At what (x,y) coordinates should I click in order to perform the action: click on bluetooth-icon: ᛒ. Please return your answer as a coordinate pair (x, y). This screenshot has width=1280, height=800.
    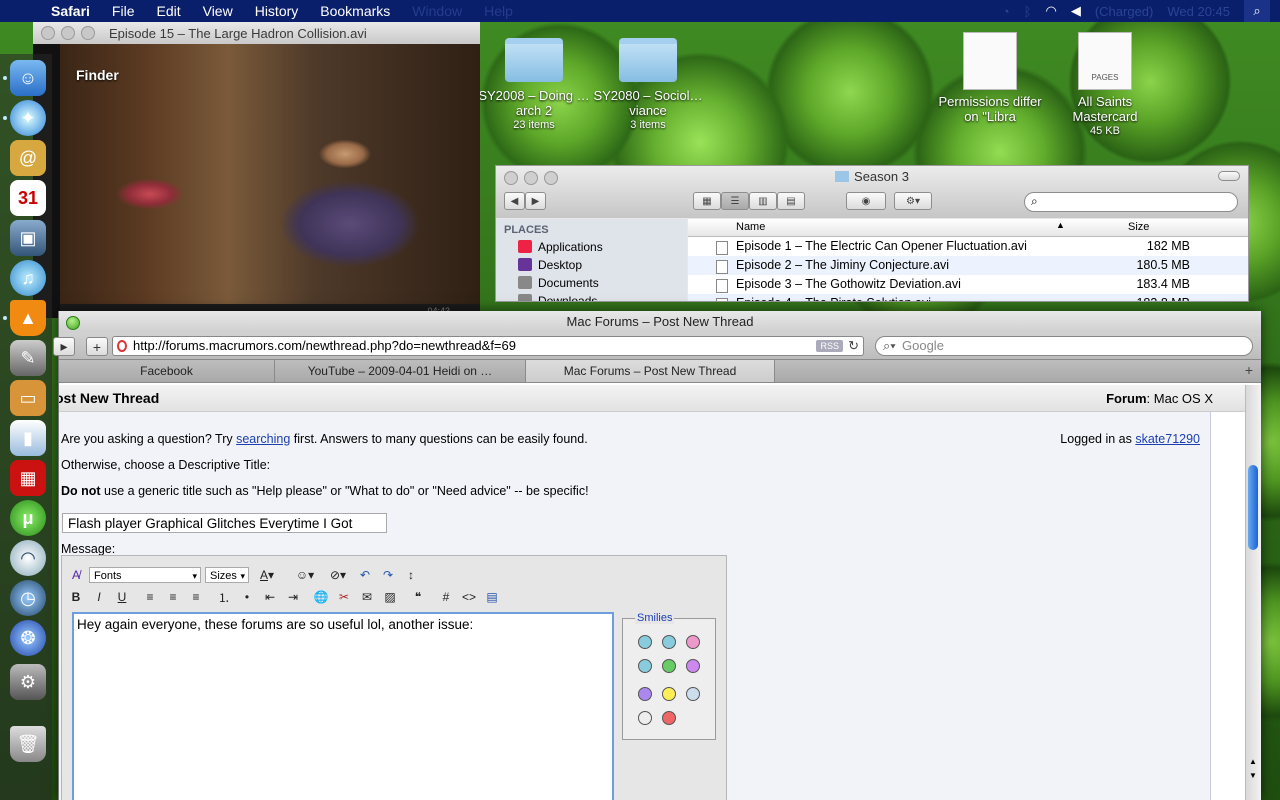
    Looking at the image, I should click on (1028, 11).